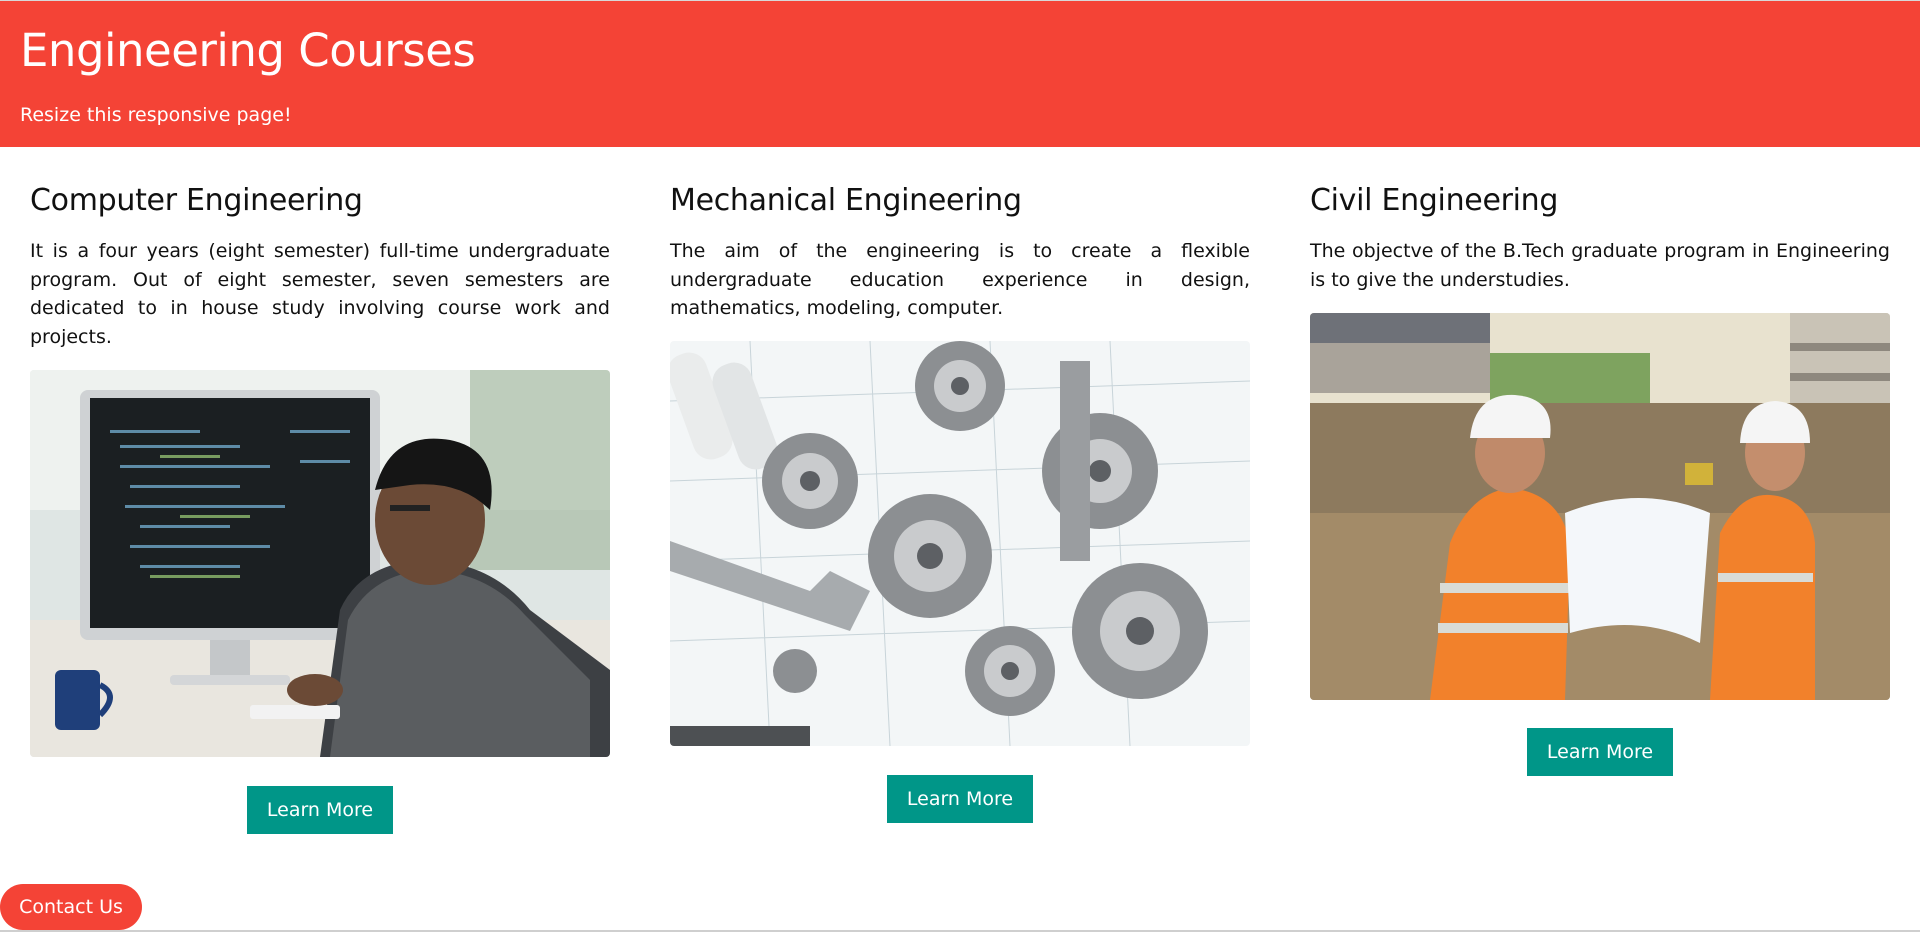  I want to click on course-title: Computer Engineering, so click(196, 200).